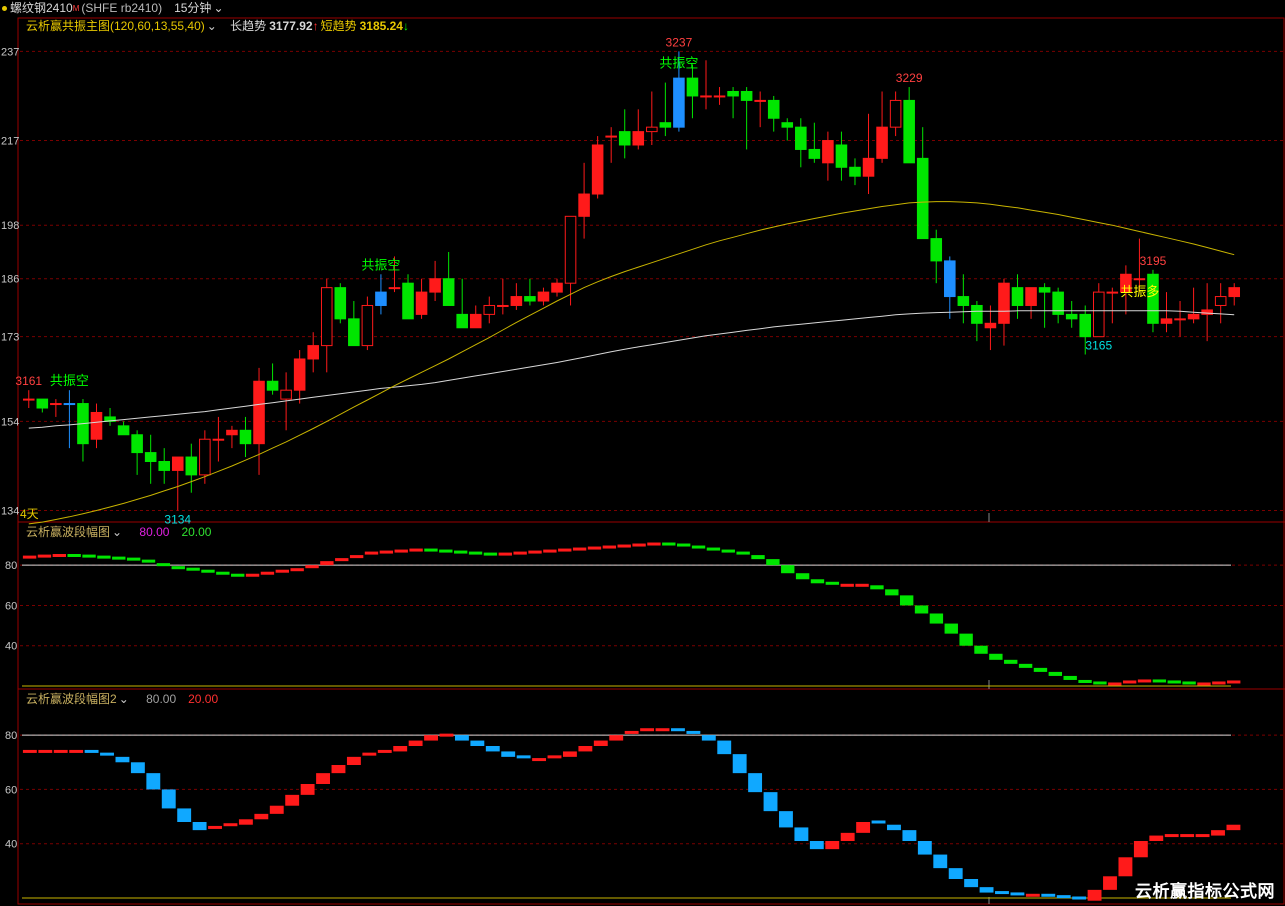 The width and height of the screenshot is (1285, 906). Describe the element at coordinates (338, 26) in the screenshot. I see `short-trend-label: 短趋势` at that location.